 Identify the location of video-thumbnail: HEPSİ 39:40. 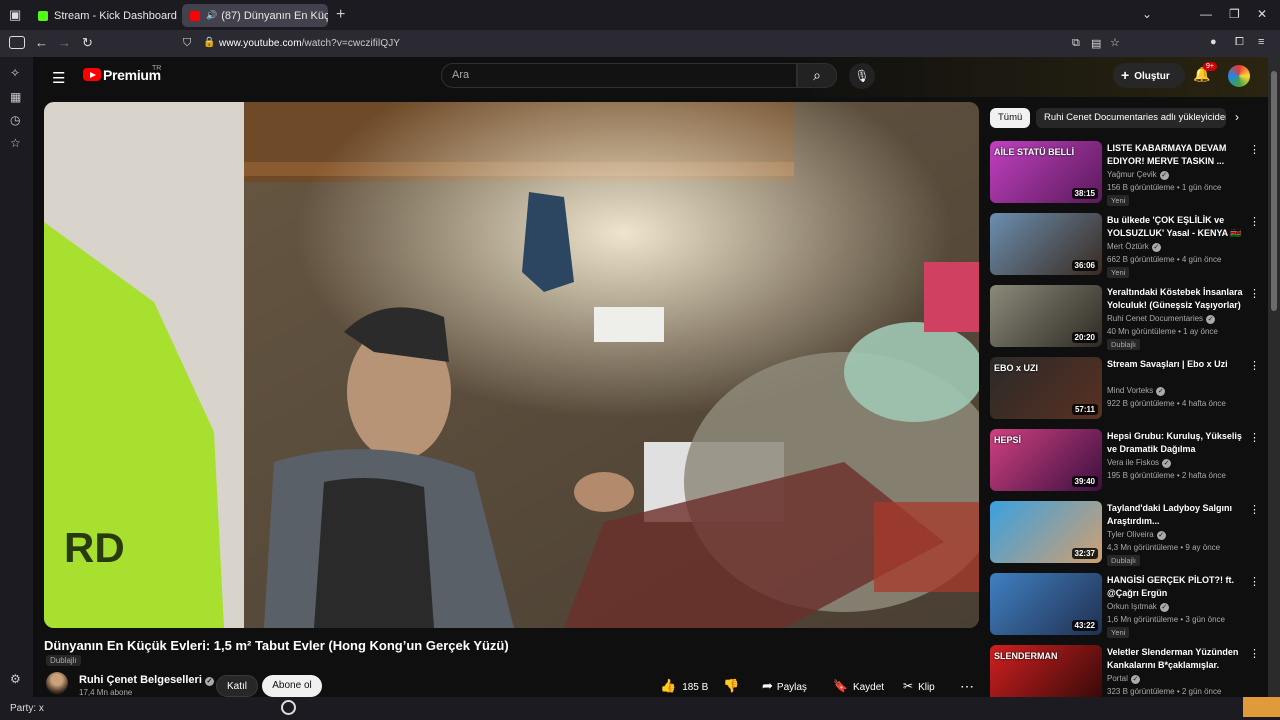
(1046, 460).